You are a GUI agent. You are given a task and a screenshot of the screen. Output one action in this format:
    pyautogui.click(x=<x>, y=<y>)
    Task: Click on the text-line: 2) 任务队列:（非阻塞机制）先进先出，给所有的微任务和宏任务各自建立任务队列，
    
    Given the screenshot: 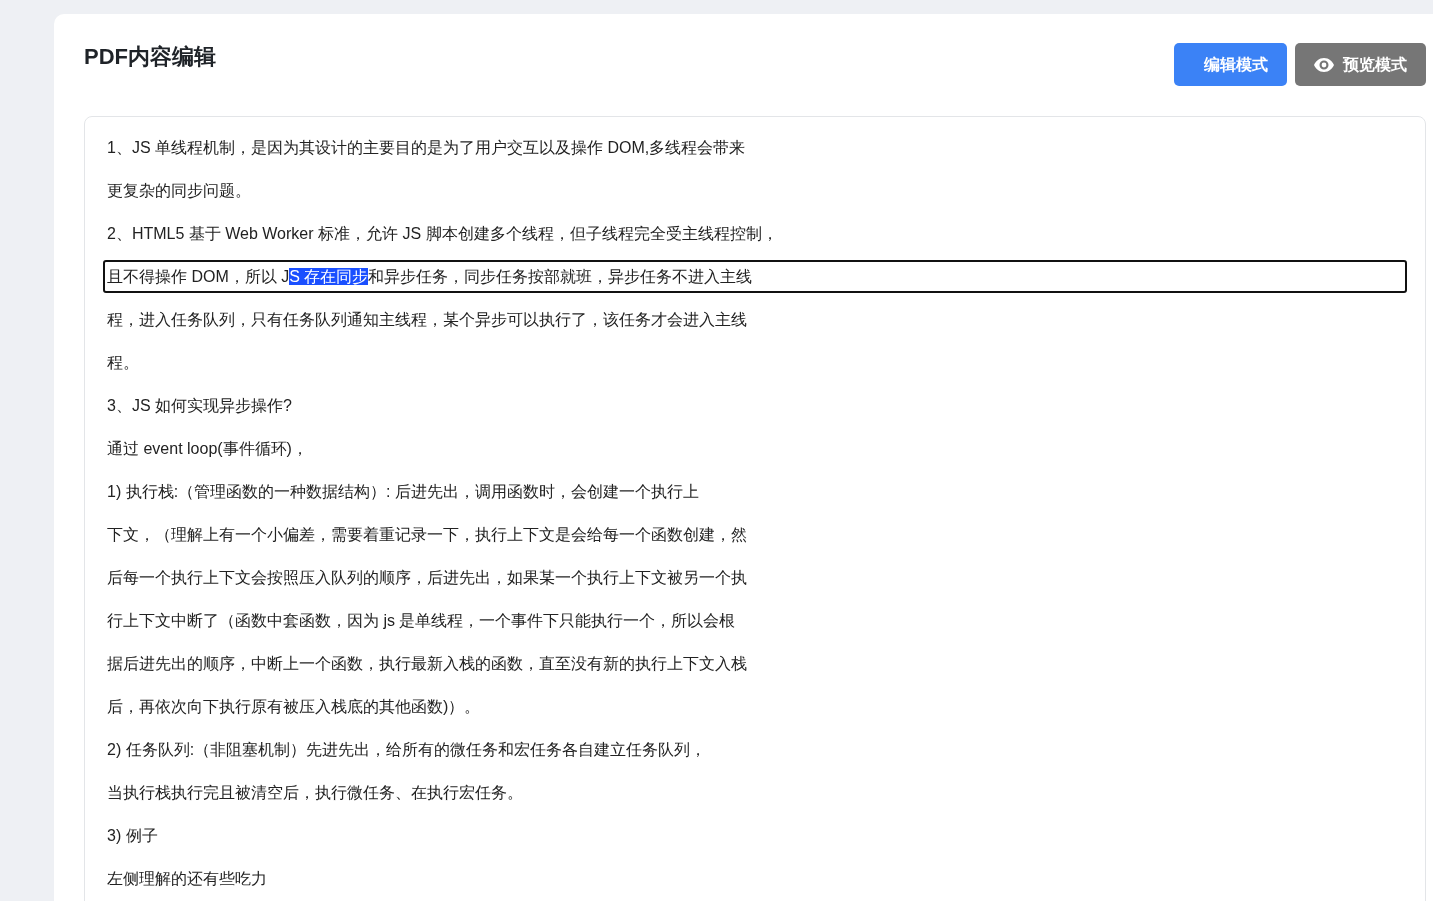 What is the action you would take?
    pyautogui.click(x=407, y=750)
    